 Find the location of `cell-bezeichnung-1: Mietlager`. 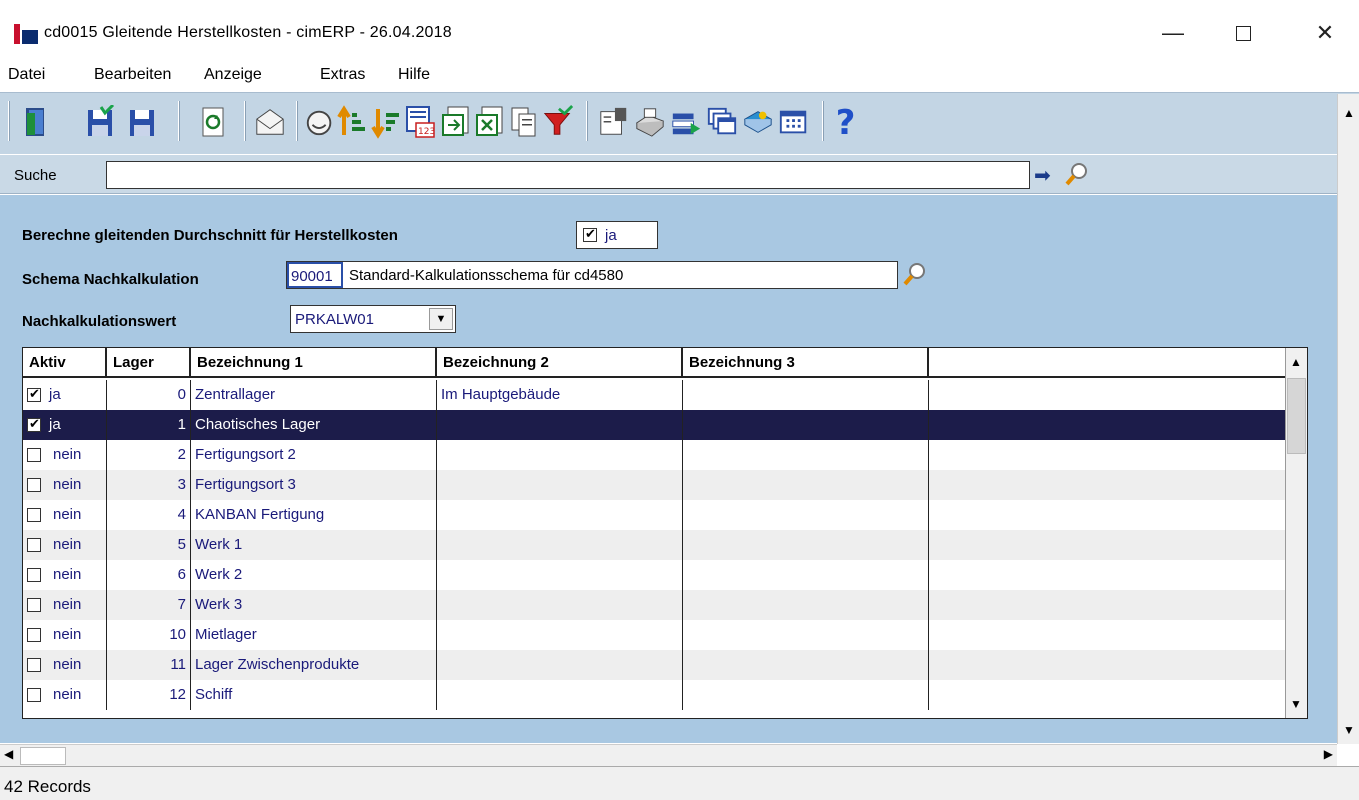

cell-bezeichnung-1: Mietlager is located at coordinates (314, 635).